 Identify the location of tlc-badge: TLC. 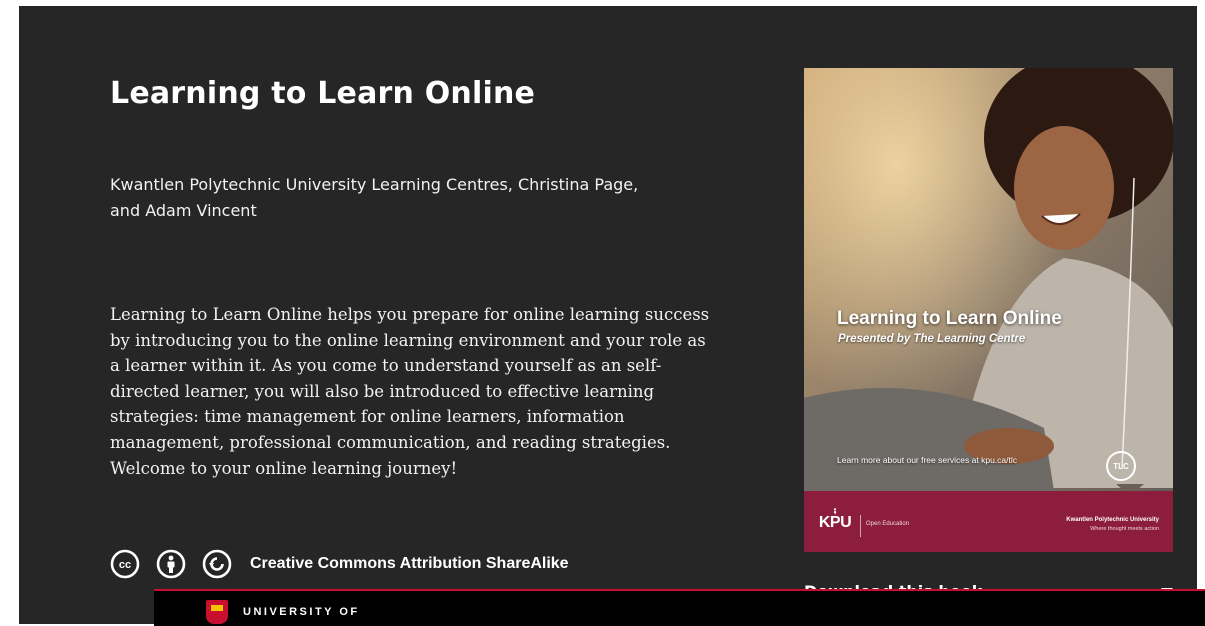
(1121, 466).